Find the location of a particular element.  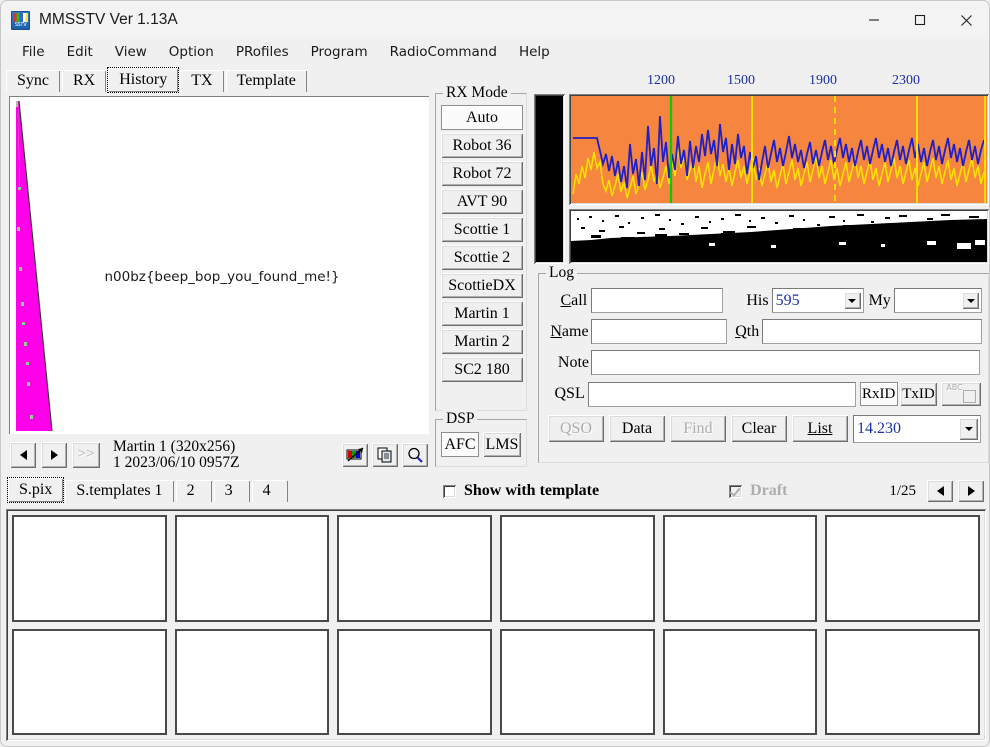

list-label: List is located at coordinates (820, 428).